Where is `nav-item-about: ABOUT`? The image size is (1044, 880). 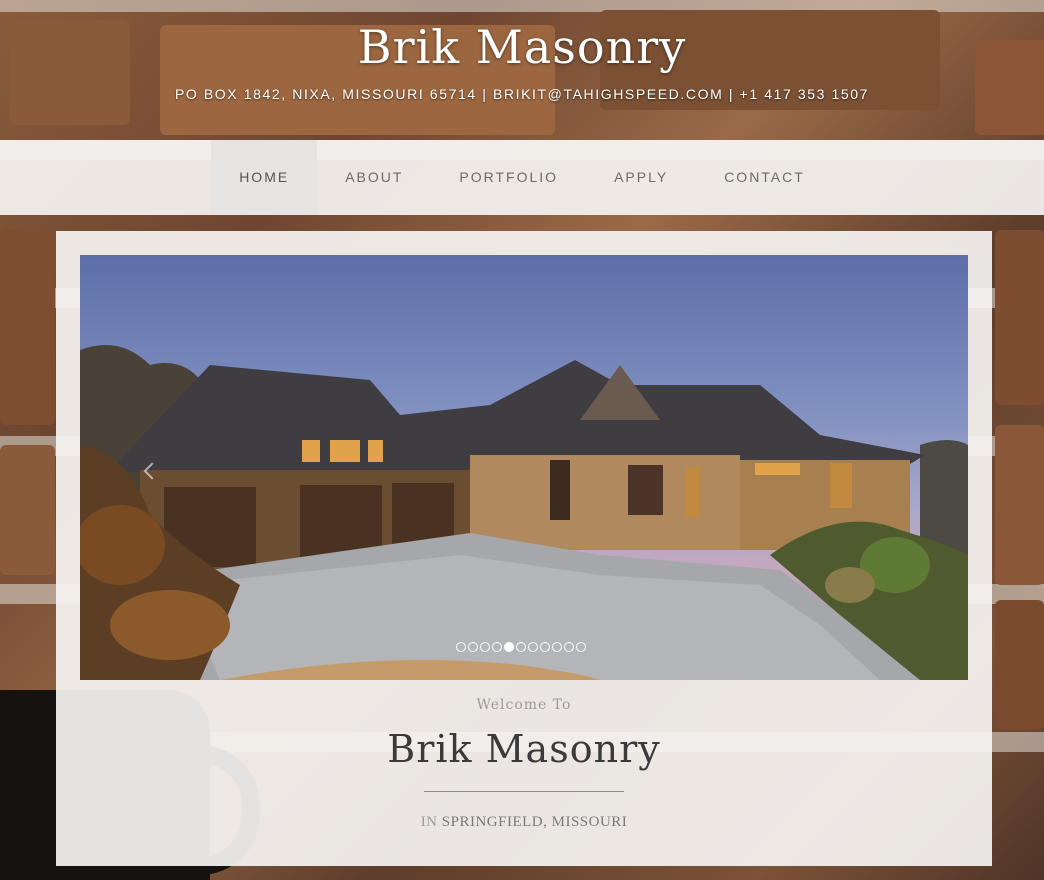
nav-item-about: ABOUT is located at coordinates (374, 177).